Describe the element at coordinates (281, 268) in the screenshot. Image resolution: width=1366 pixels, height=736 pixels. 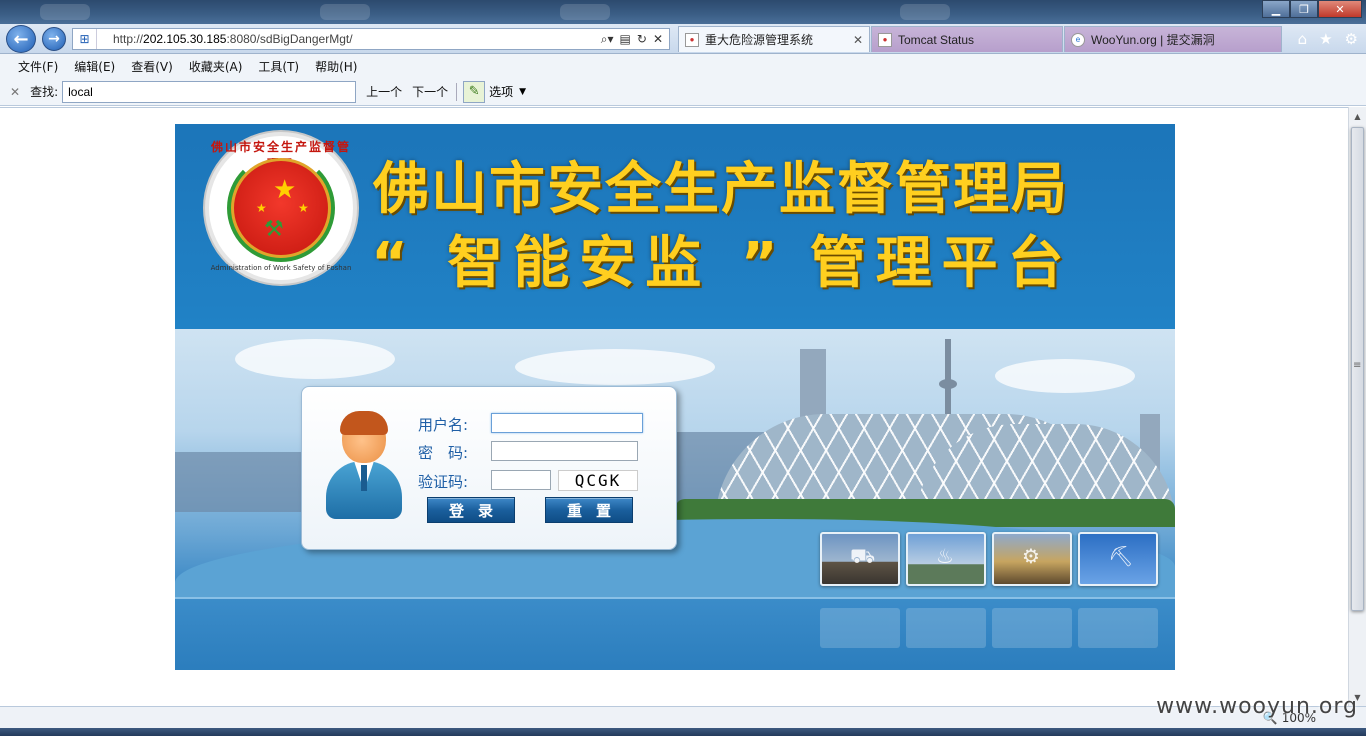
I see `emblem-en-text: Administration of Work Safety of Foshan` at that location.